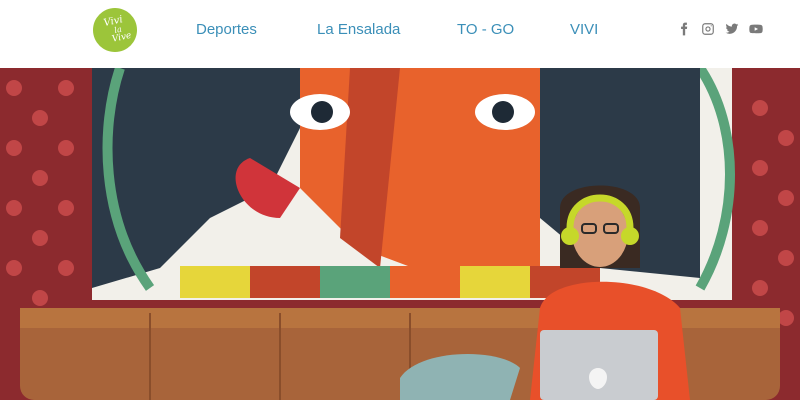  I want to click on nav-item-to-go: TO - GO, so click(485, 29).